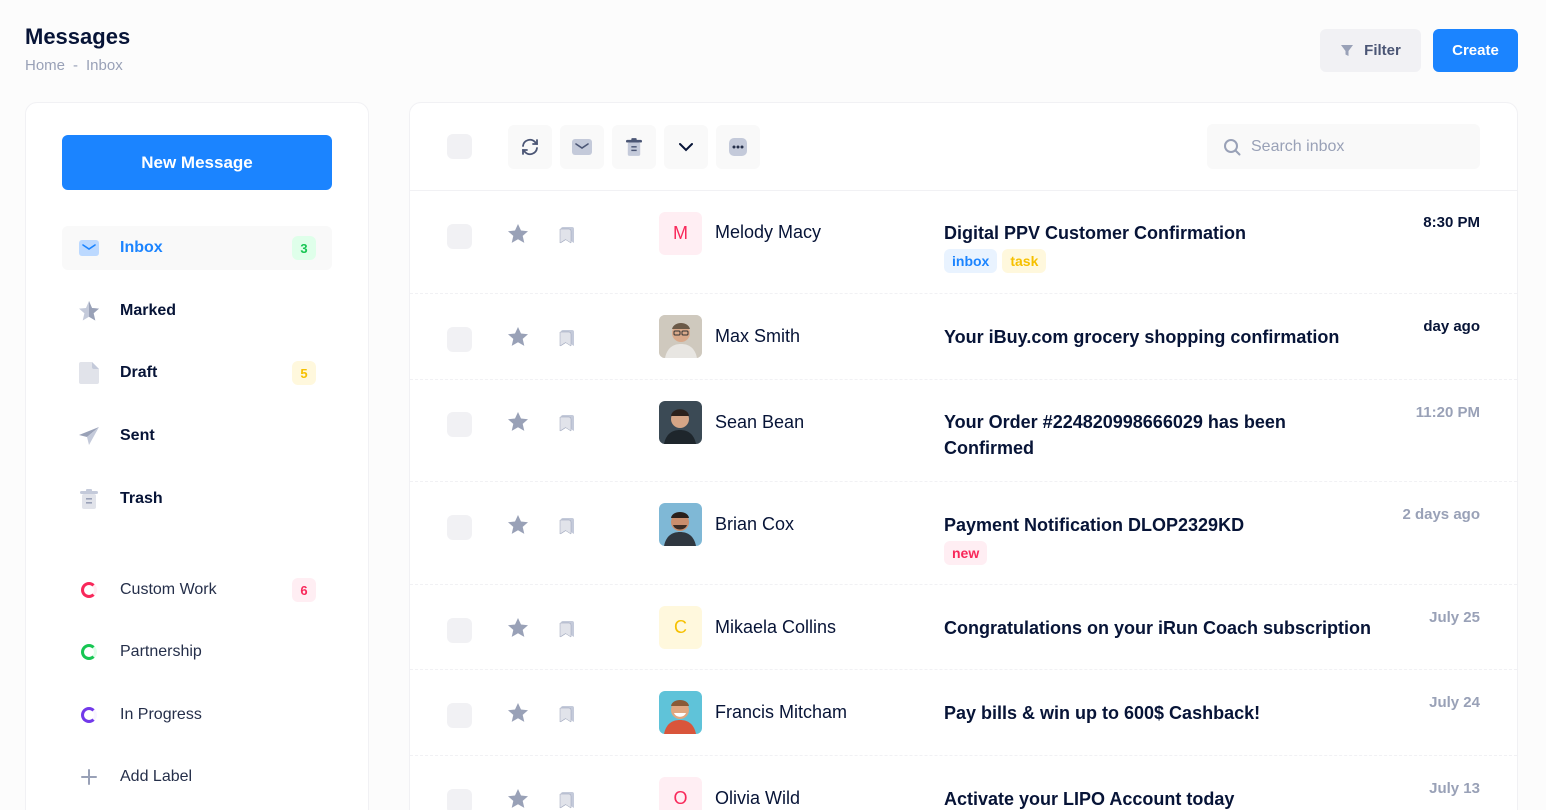  What do you see at coordinates (971, 261) in the screenshot?
I see `tag-badge: inbox` at bounding box center [971, 261].